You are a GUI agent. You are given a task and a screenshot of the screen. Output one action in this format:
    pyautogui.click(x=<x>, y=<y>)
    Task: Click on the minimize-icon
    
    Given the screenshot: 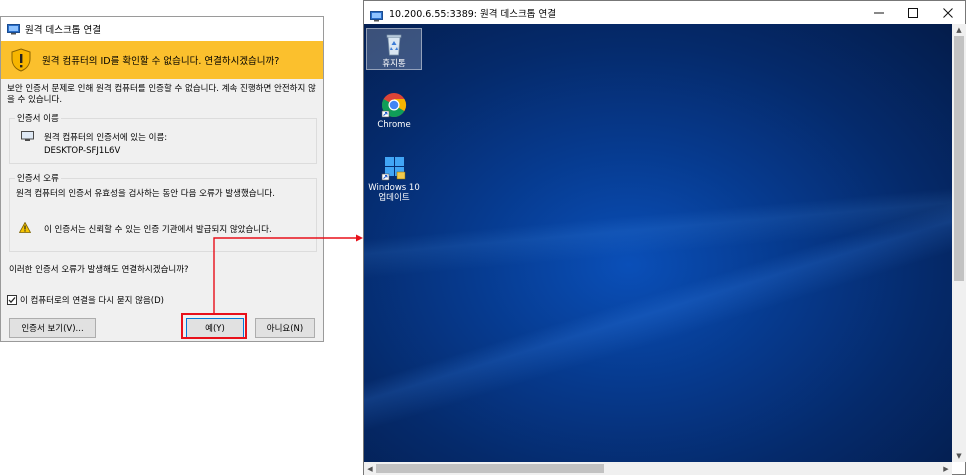 What is the action you would take?
    pyautogui.click(x=879, y=12)
    